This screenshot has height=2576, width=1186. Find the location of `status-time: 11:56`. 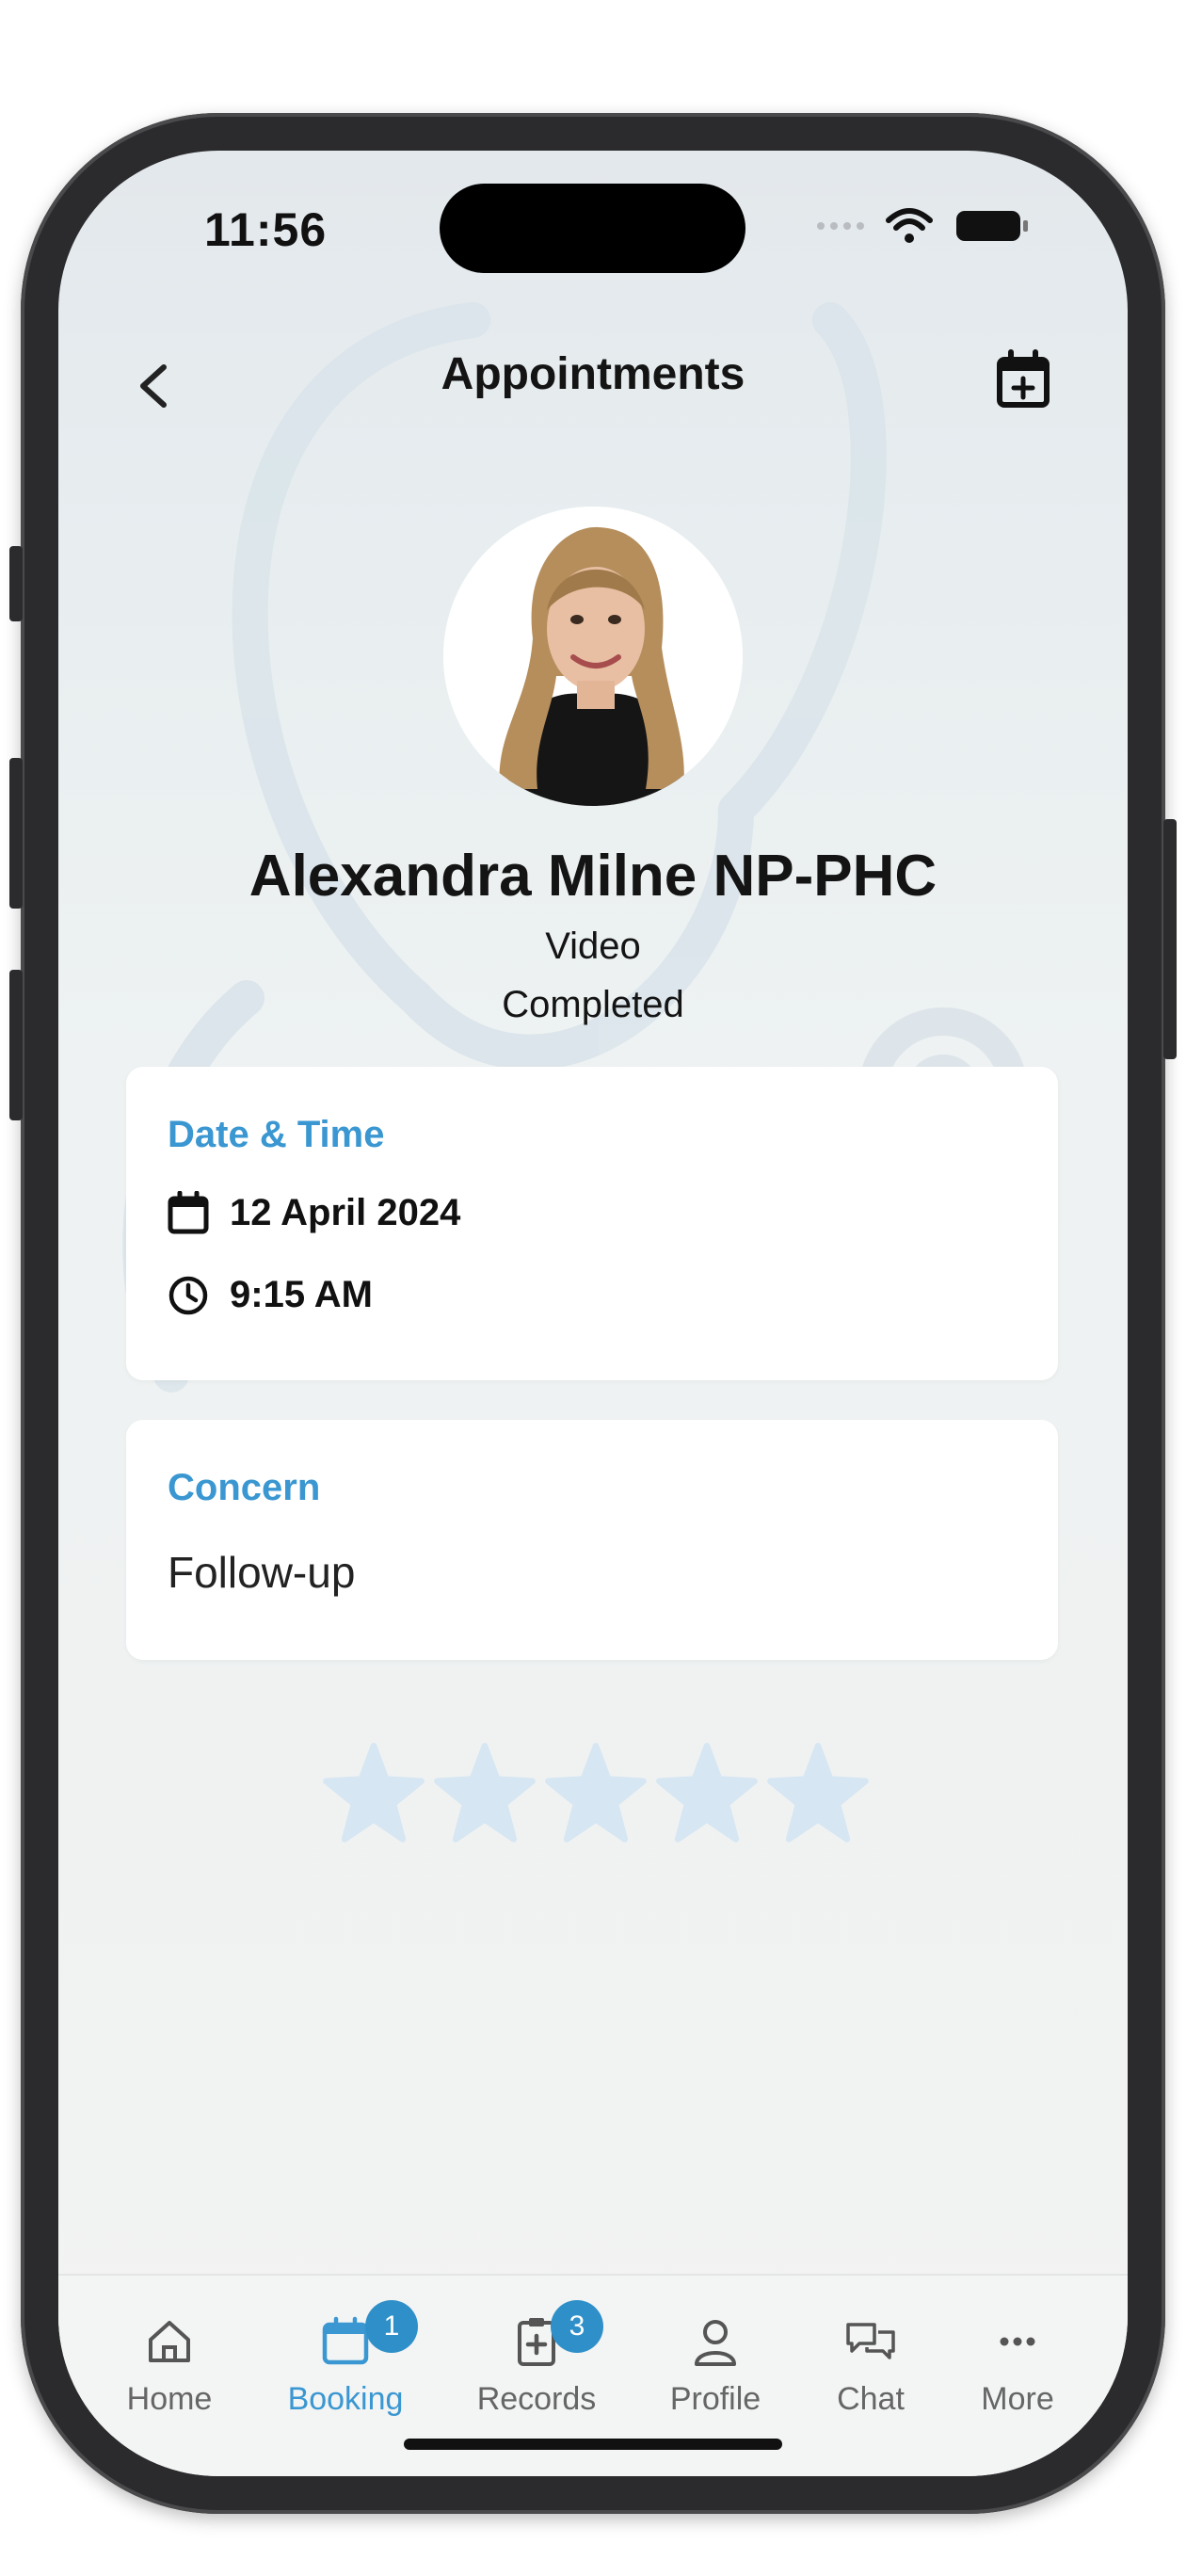

status-time: 11:56 is located at coordinates (266, 229).